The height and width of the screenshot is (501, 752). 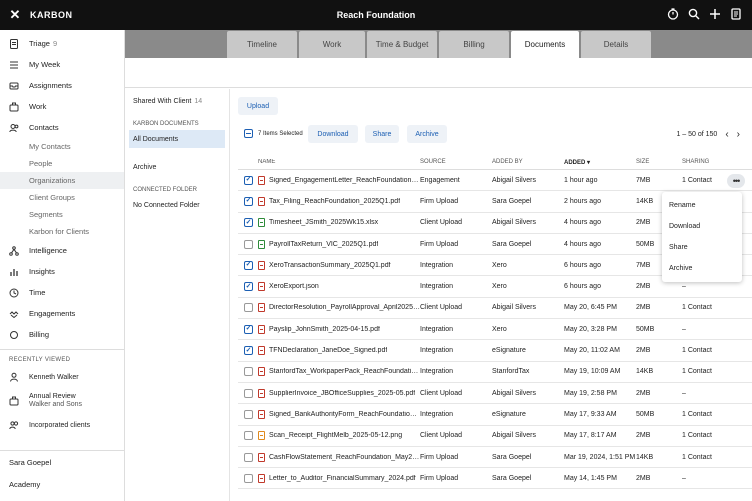 What do you see at coordinates (62, 401) in the screenshot?
I see `recent-item-annual-review: Annual Review Walker and Sons` at bounding box center [62, 401].